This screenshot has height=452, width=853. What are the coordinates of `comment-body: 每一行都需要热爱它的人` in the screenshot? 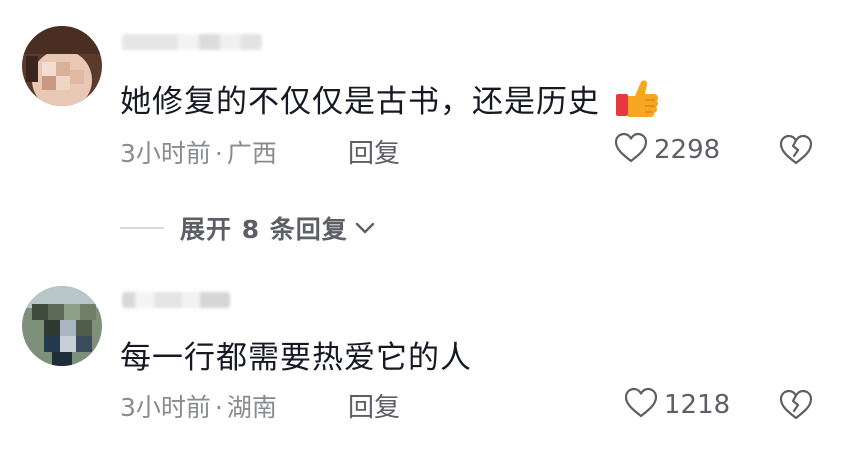 It's located at (296, 358).